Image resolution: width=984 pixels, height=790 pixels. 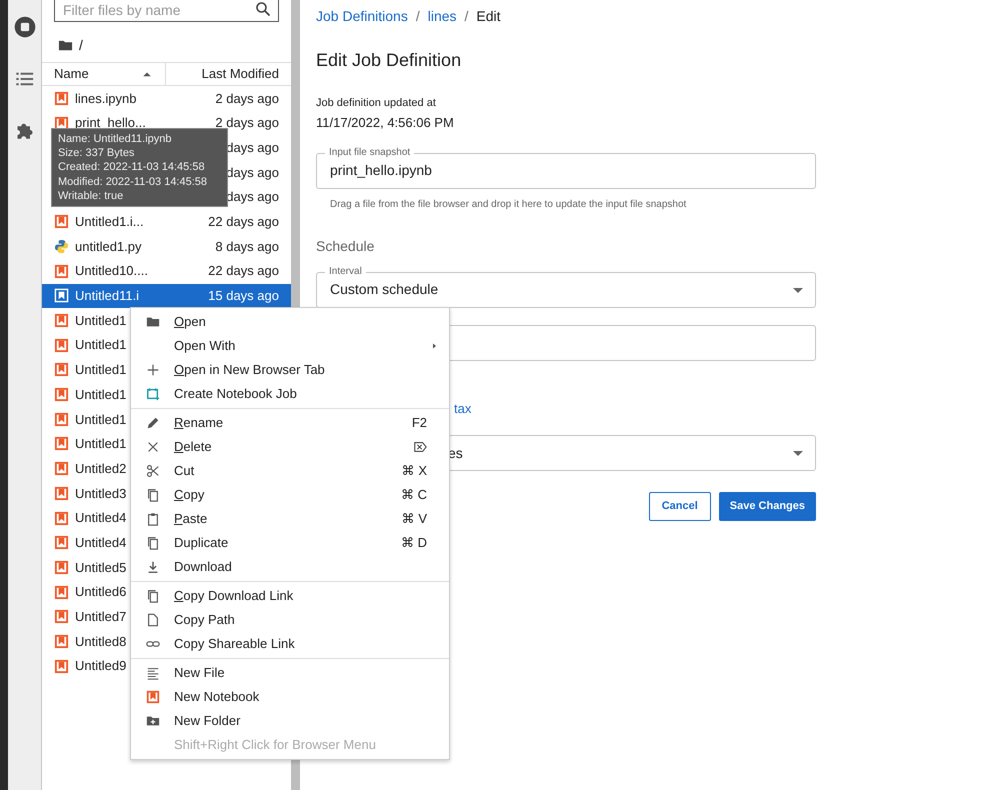 I want to click on file-name: Untitled11.i, so click(x=107, y=296).